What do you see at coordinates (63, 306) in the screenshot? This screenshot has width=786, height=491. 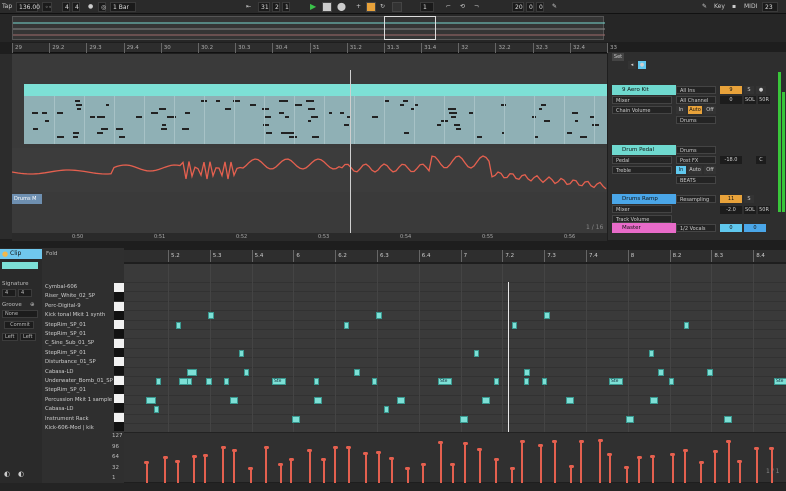 I see `drum-pad-label: Perc-Digital-9` at bounding box center [63, 306].